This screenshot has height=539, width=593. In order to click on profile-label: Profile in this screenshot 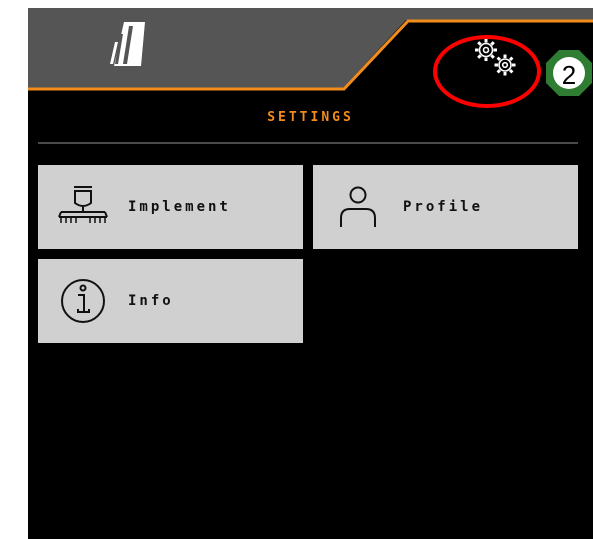, I will do `click(443, 207)`.